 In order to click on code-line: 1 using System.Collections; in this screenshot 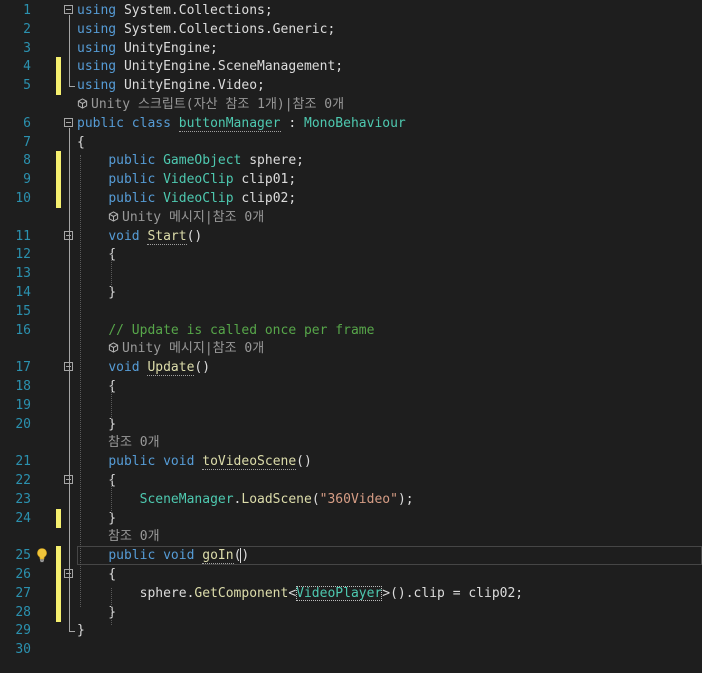, I will do `click(351, 10)`.